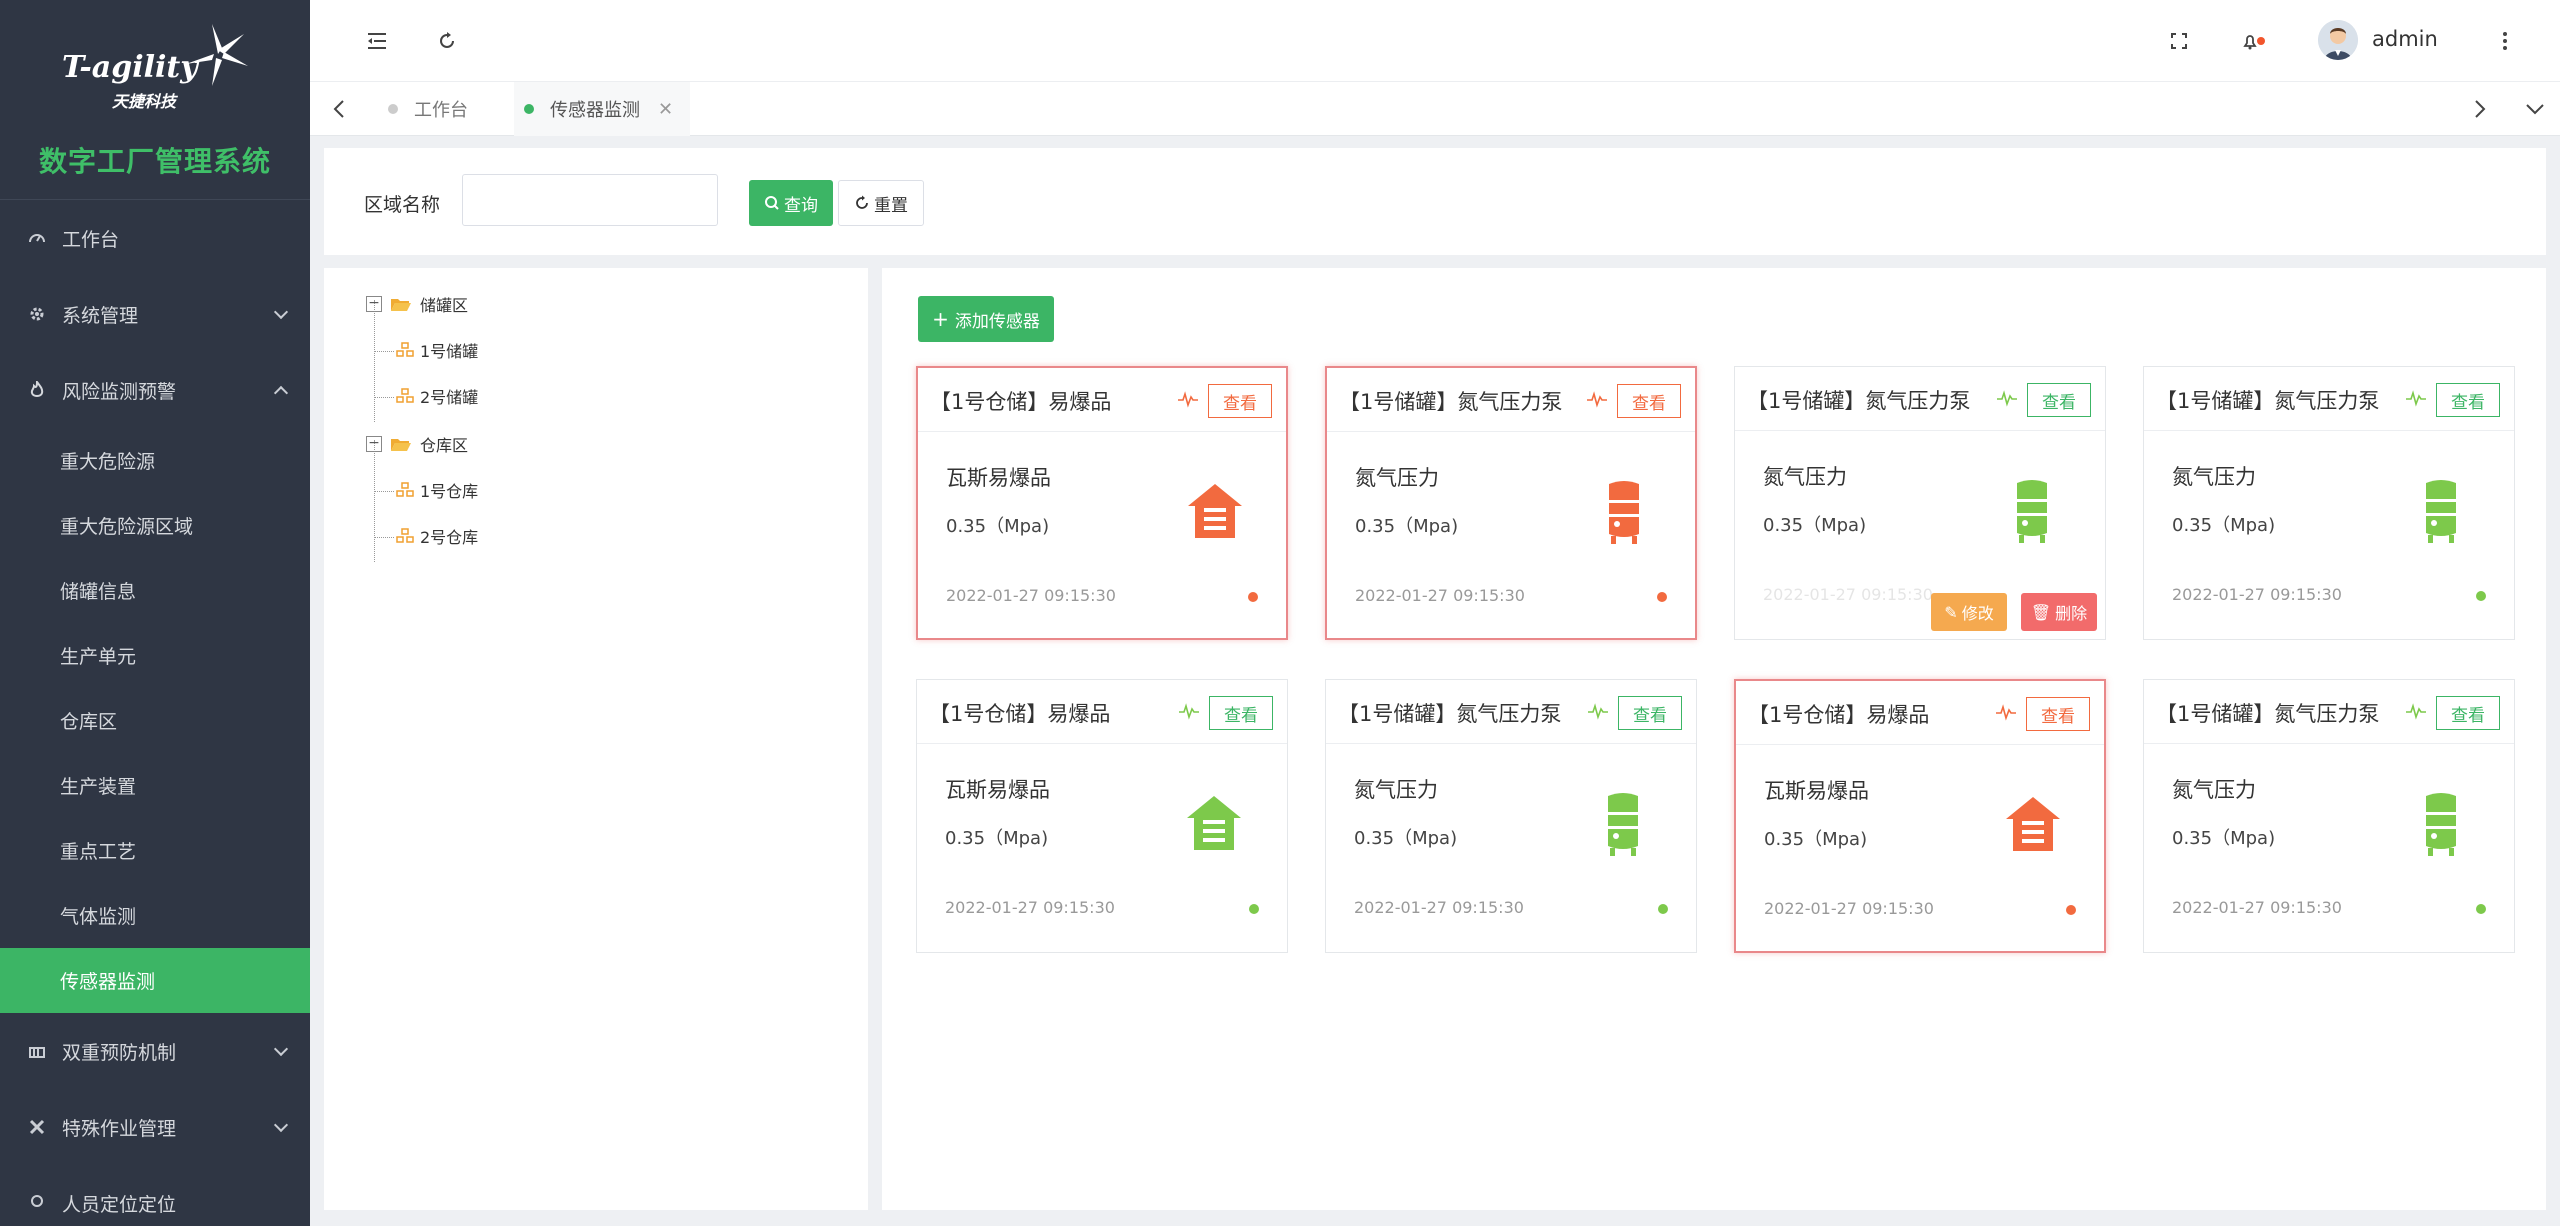 This screenshot has height=1226, width=2560. What do you see at coordinates (155, 1051) in the screenshot?
I see `sidebar-item-dual-prevention: 双重预防机制` at bounding box center [155, 1051].